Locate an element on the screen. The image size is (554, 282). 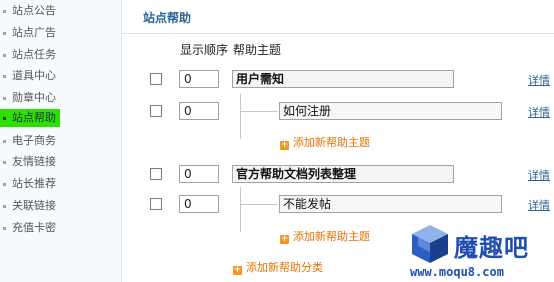
topic-input: 不能发帖 is located at coordinates (390, 204).